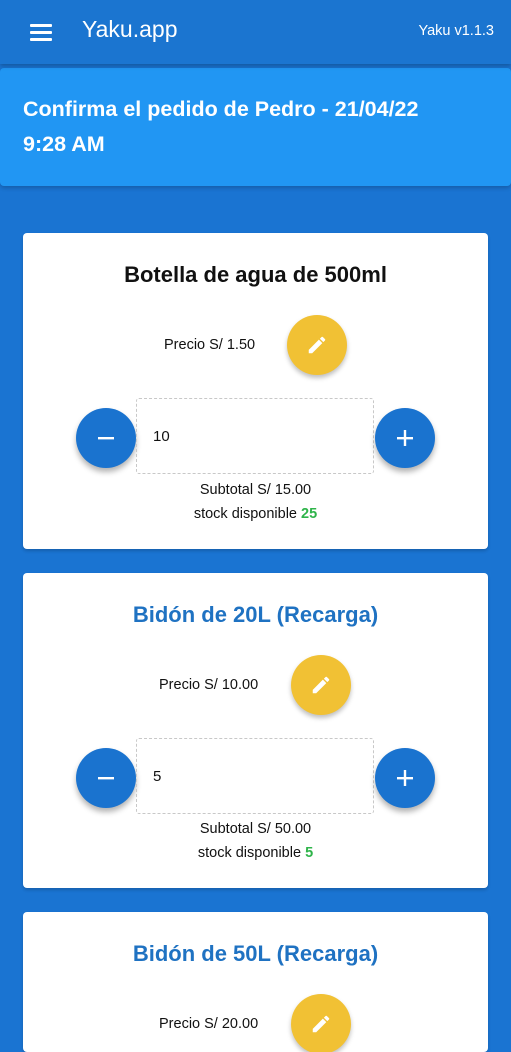 This screenshot has width=511, height=1052. What do you see at coordinates (255, 32) in the screenshot?
I see `app-bar: Yaku.app Yaku v1.1.3` at bounding box center [255, 32].